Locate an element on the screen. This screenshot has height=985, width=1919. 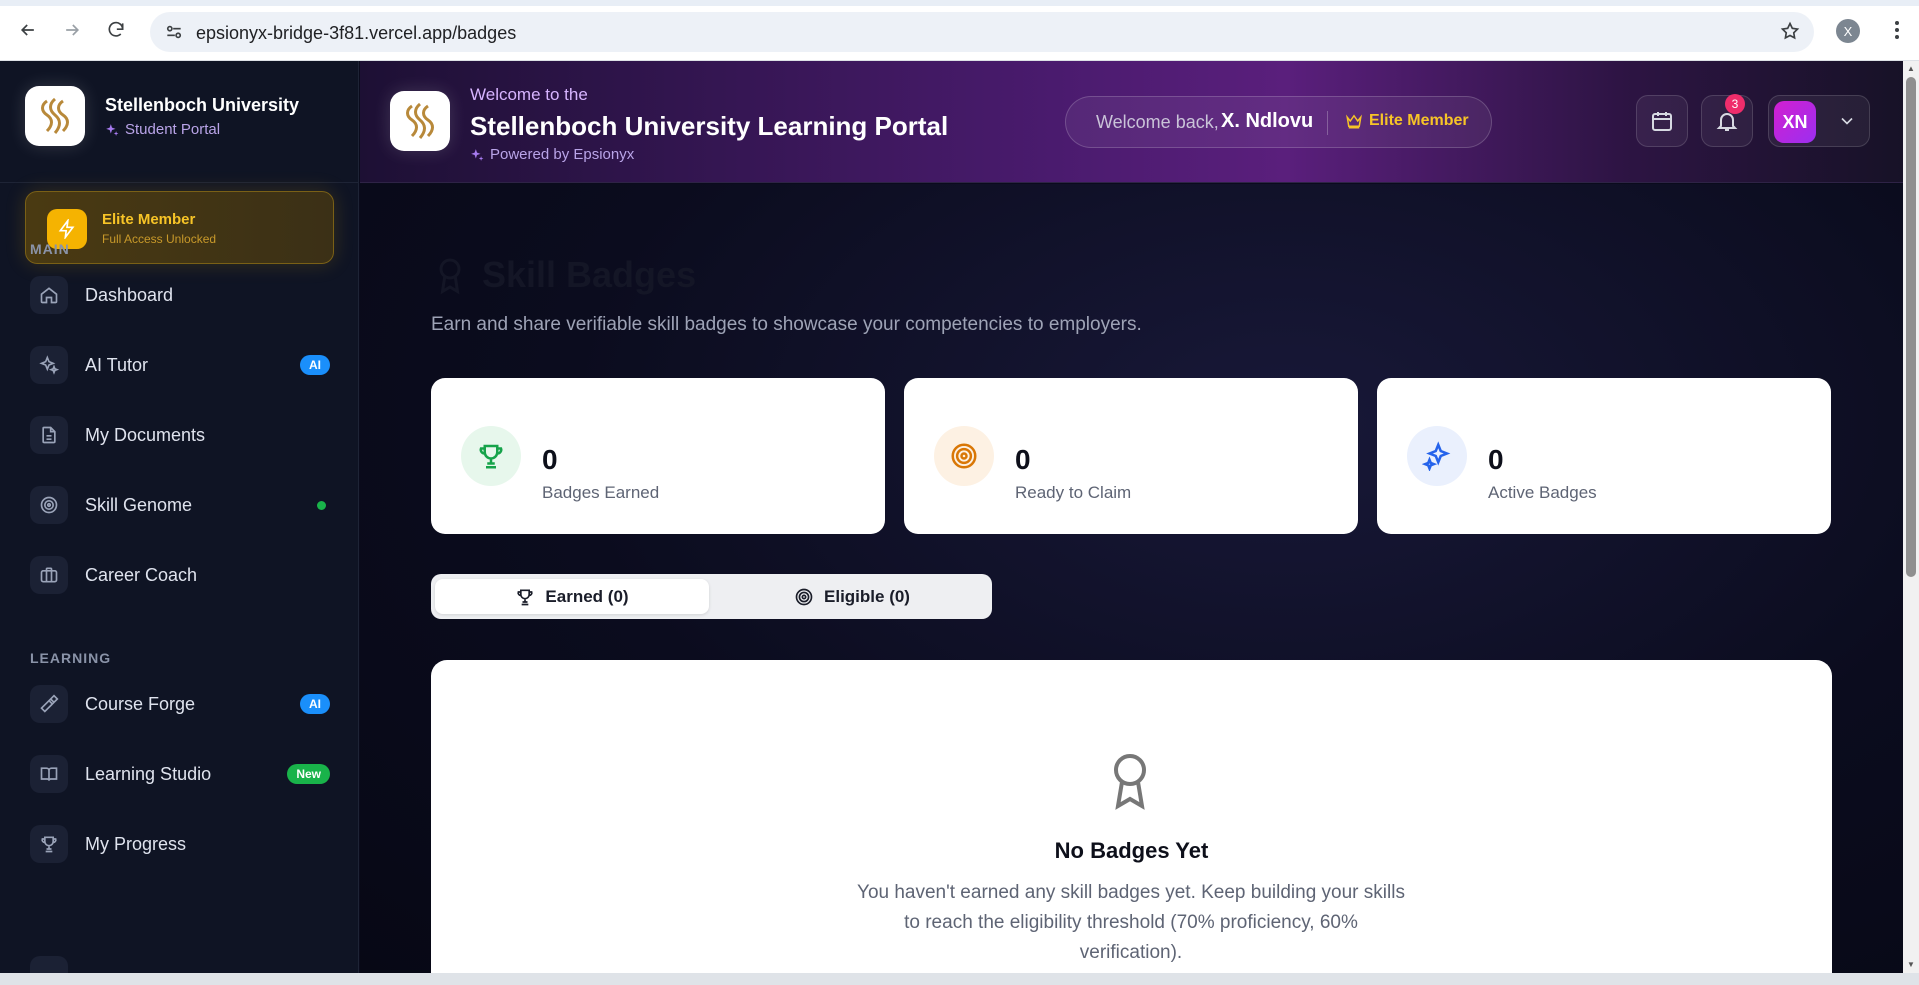
tab-label: Eligible (0) is located at coordinates (867, 596).